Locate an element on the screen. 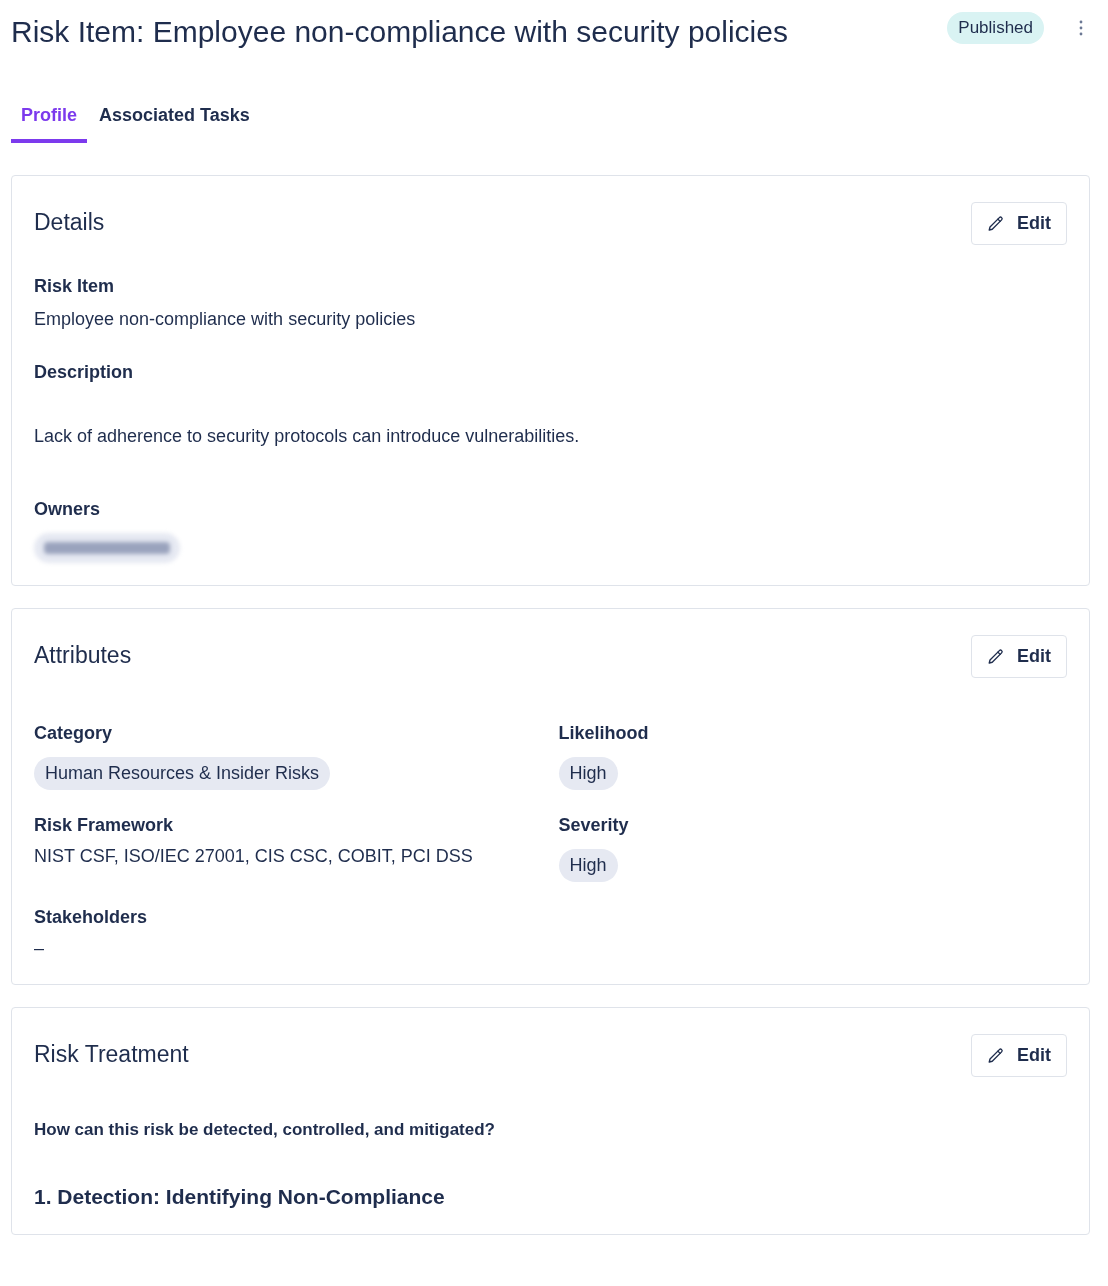 The height and width of the screenshot is (1286, 1108). field-label: Risk Item is located at coordinates (75, 286).